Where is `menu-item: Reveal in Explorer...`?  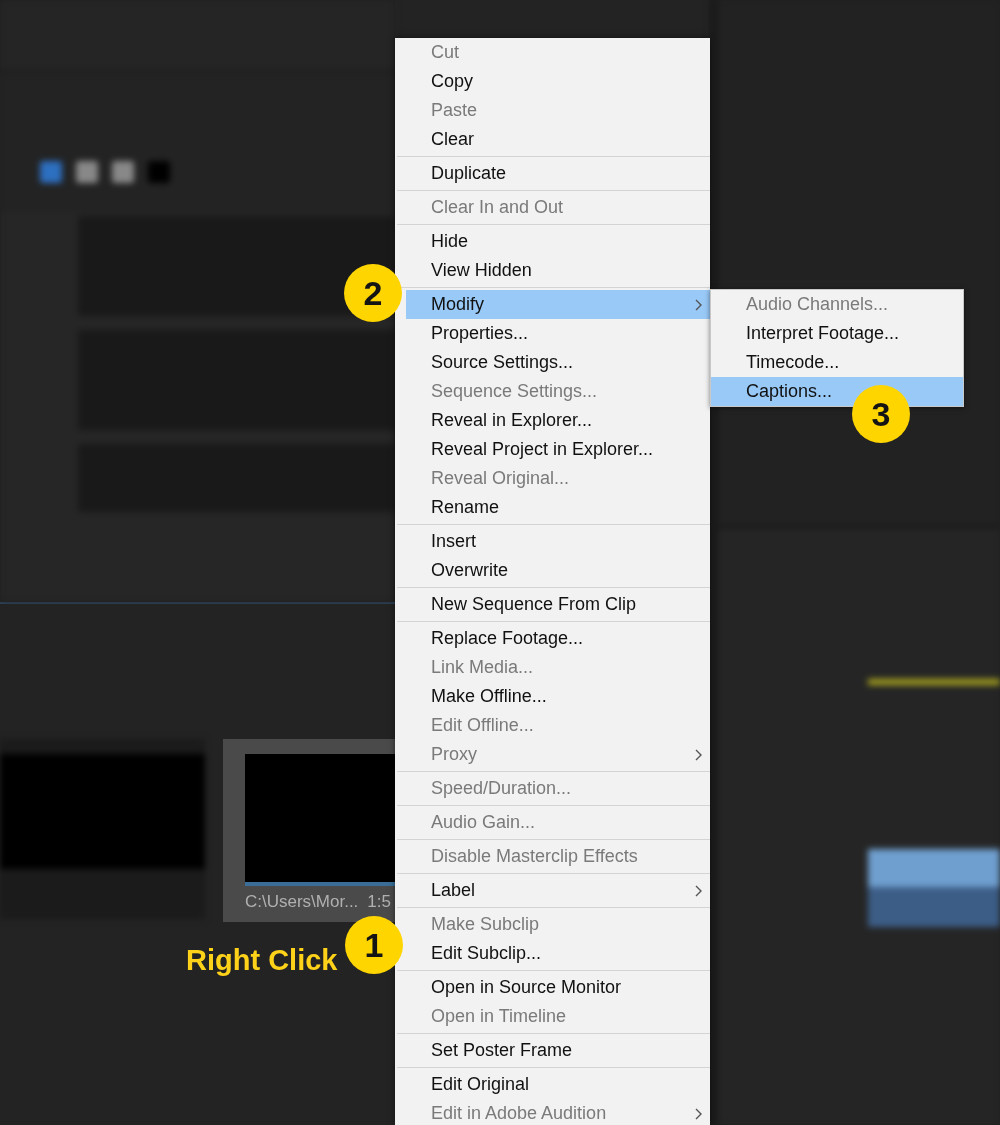 menu-item: Reveal in Explorer... is located at coordinates (558, 420).